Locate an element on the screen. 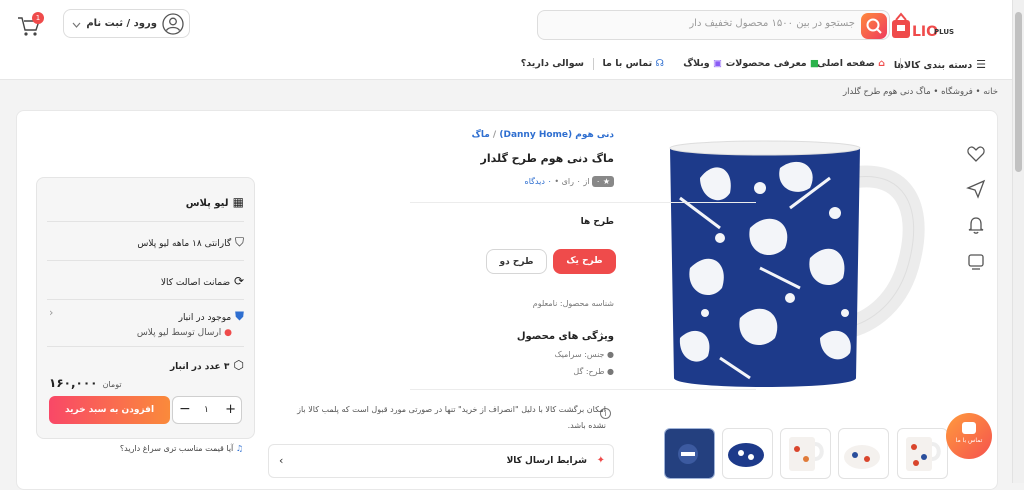 The height and width of the screenshot is (490, 1024). design-option-1: طرح یک is located at coordinates (584, 261).